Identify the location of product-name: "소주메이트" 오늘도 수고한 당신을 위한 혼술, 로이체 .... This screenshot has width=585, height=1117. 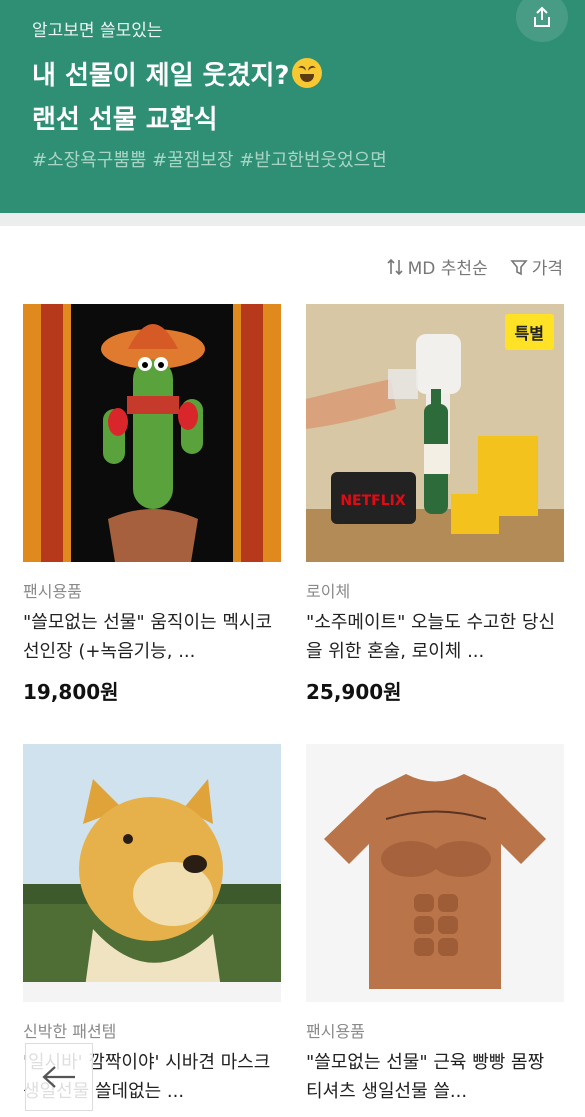
(435, 637).